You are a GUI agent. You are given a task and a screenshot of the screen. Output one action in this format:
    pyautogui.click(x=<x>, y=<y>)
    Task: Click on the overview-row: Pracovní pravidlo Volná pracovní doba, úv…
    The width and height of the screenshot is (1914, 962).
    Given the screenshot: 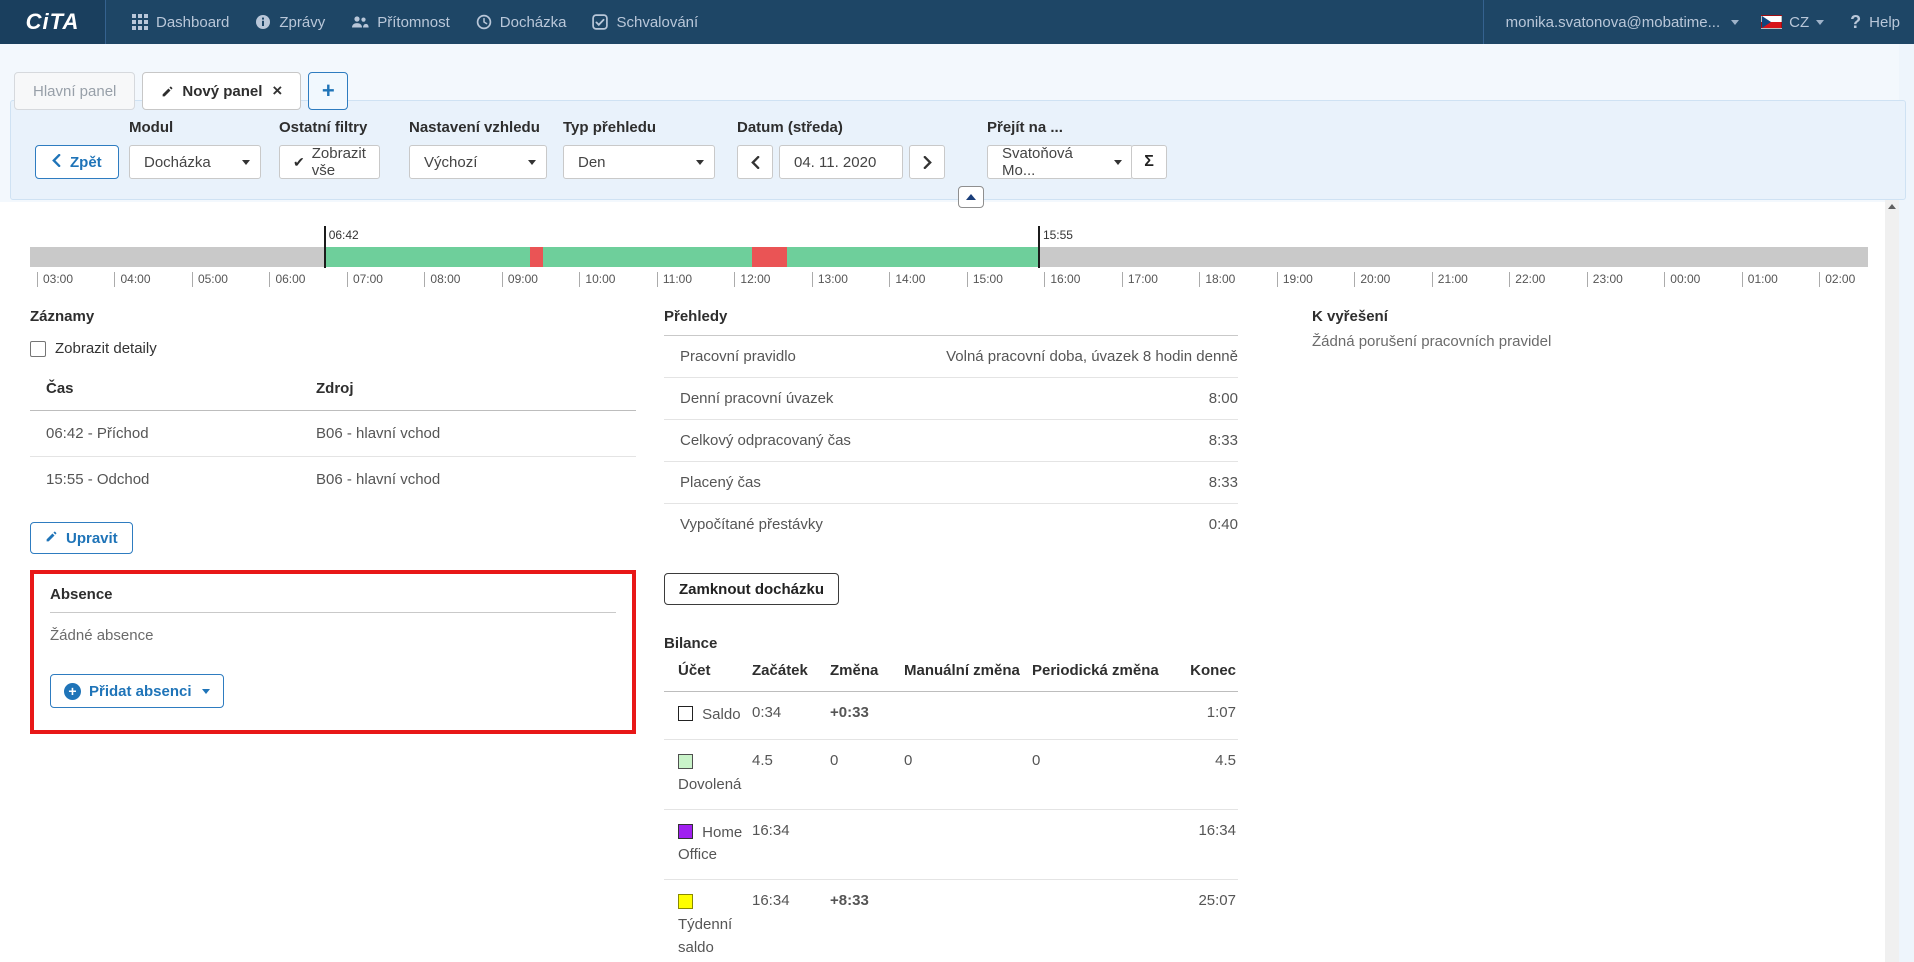 What is the action you would take?
    pyautogui.click(x=951, y=357)
    